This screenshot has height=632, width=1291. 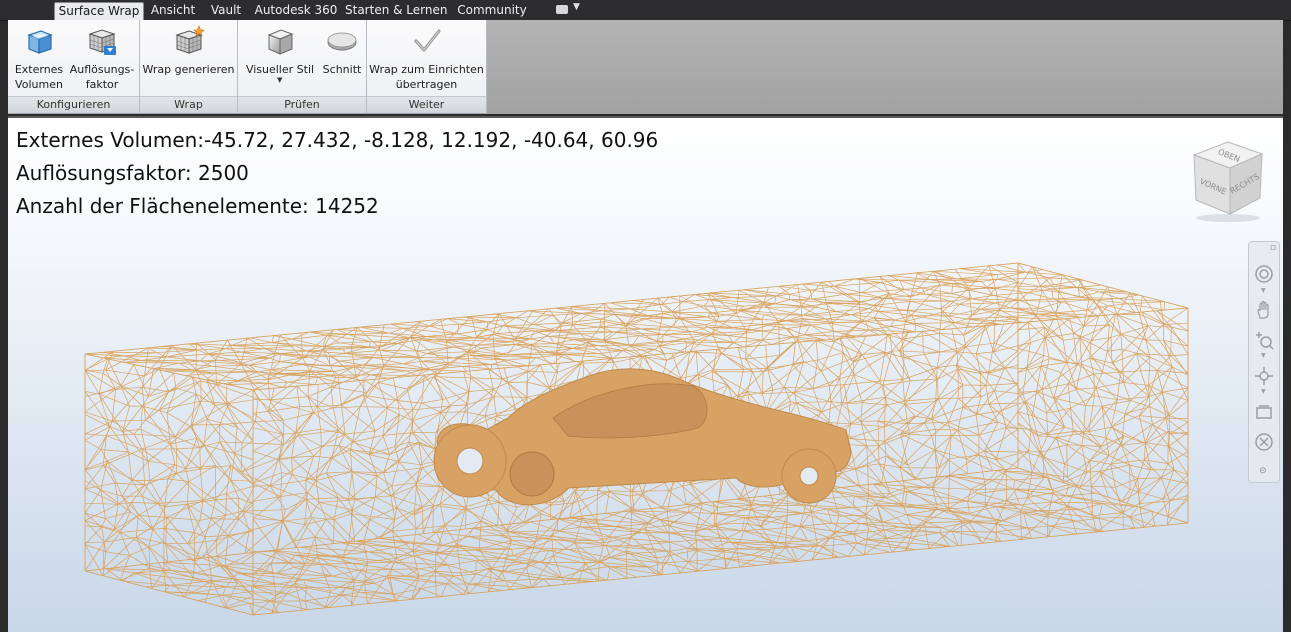 I want to click on panel-weiter: Wrap zum Einrichten übertragen Weiter, so click(x=427, y=67).